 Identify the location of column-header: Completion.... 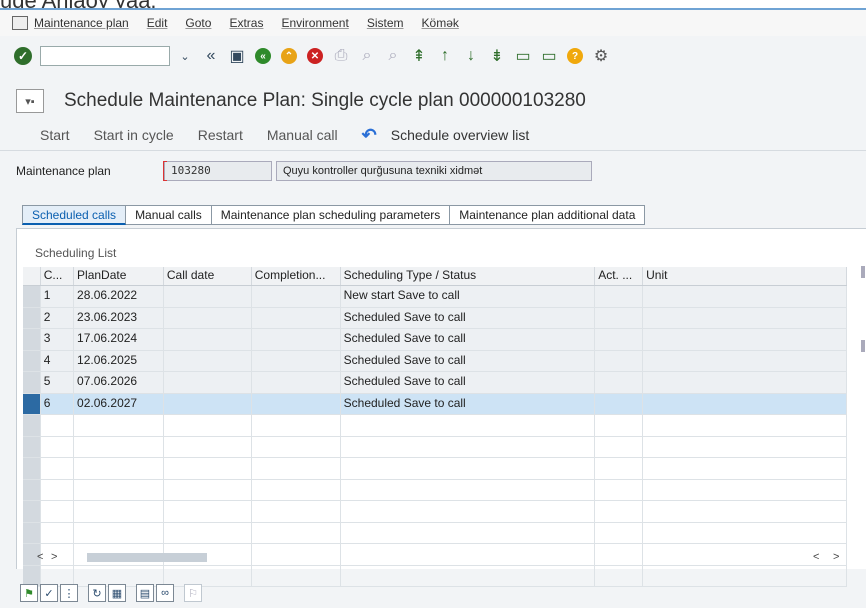
(296, 276).